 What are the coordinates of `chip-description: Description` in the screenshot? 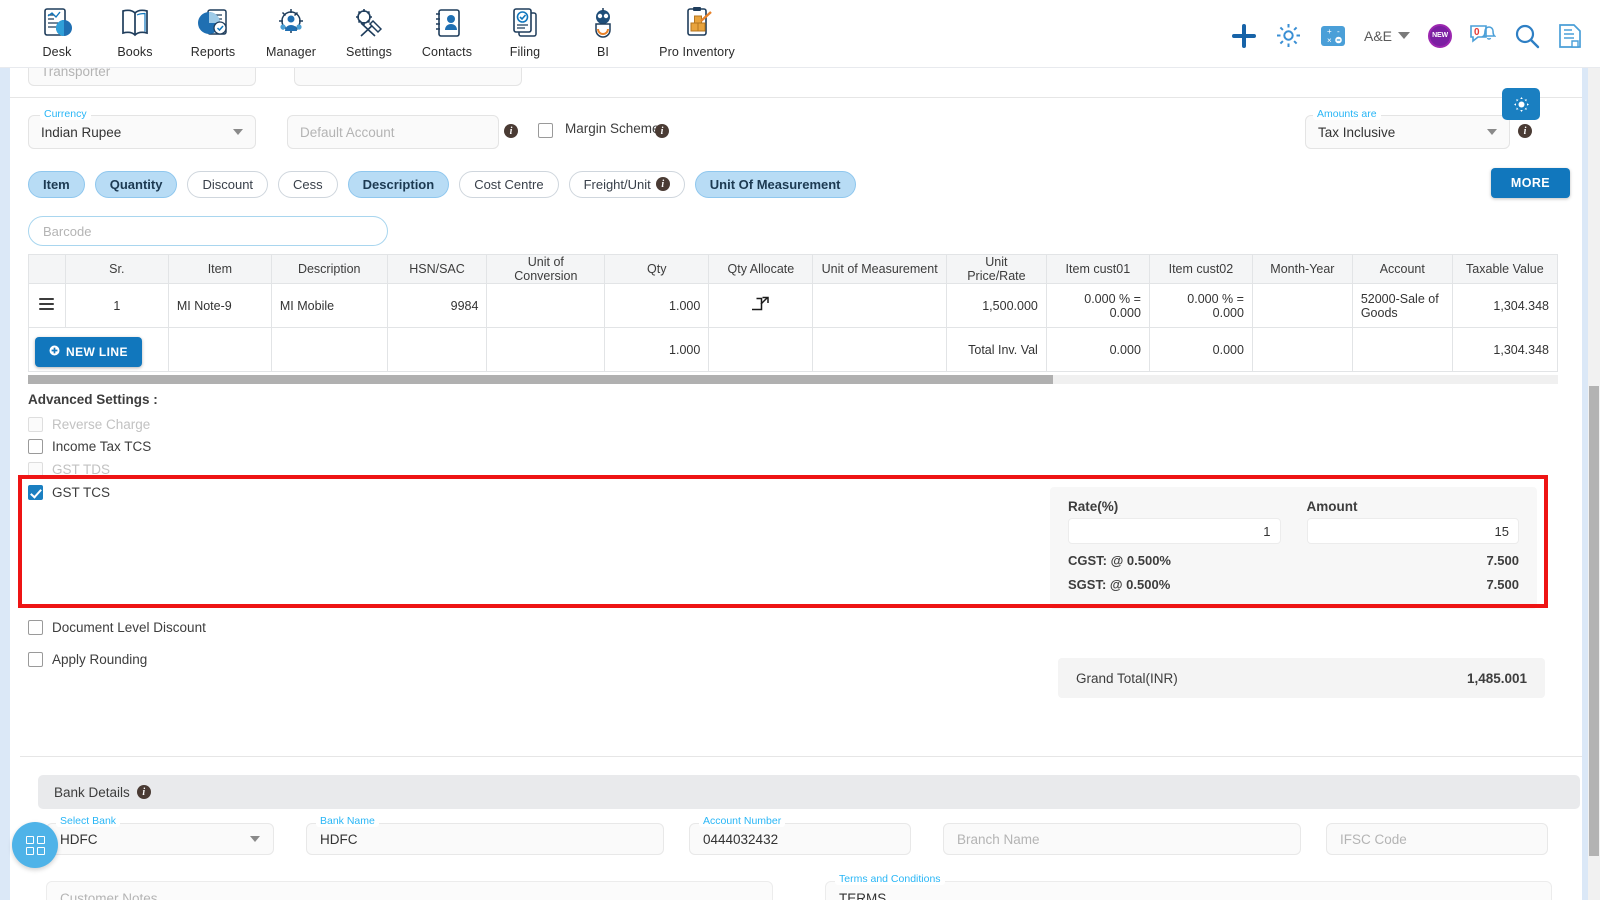 It's located at (398, 184).